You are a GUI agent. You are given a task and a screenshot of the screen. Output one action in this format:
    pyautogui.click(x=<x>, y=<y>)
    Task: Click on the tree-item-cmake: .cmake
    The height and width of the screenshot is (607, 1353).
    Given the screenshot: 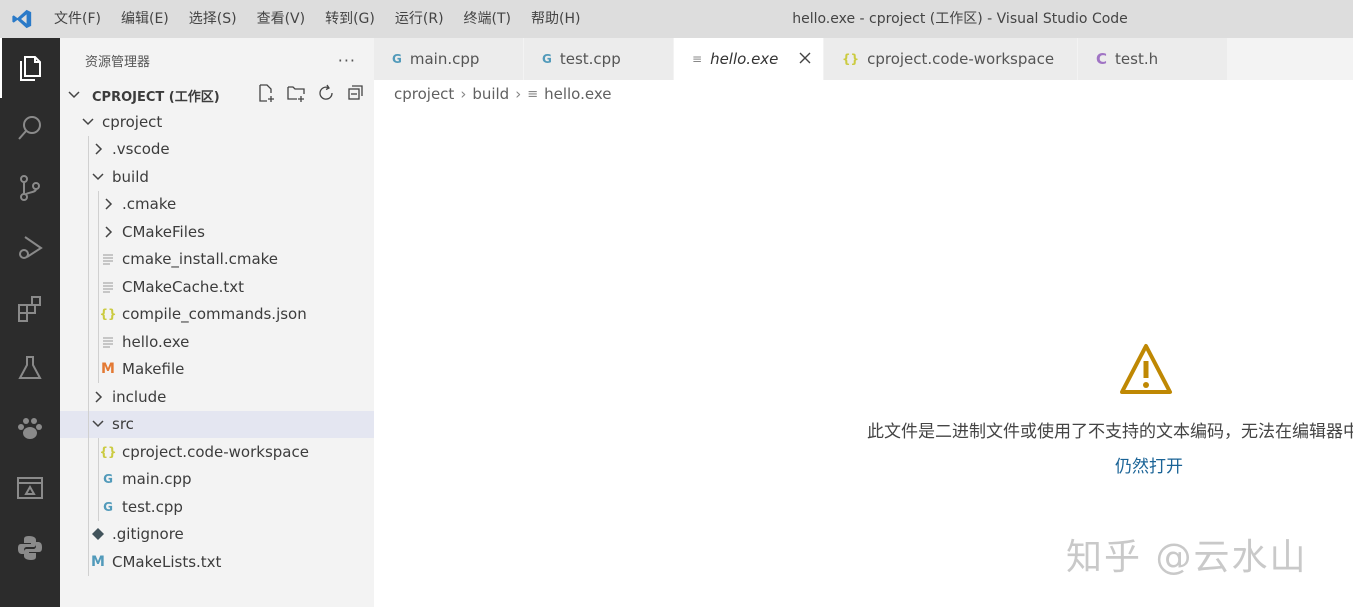 What is the action you would take?
    pyautogui.click(x=217, y=204)
    